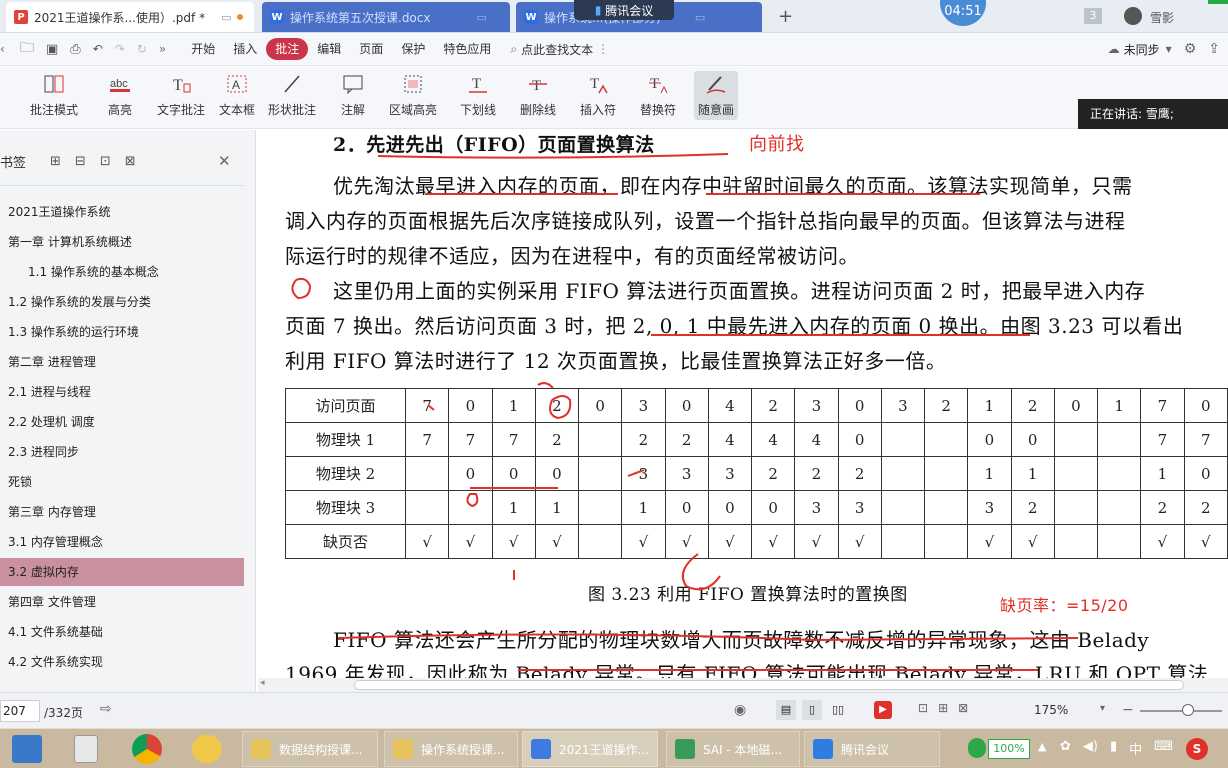 The image size is (1228, 768). I want to click on user-name: 雪影, so click(1162, 17).